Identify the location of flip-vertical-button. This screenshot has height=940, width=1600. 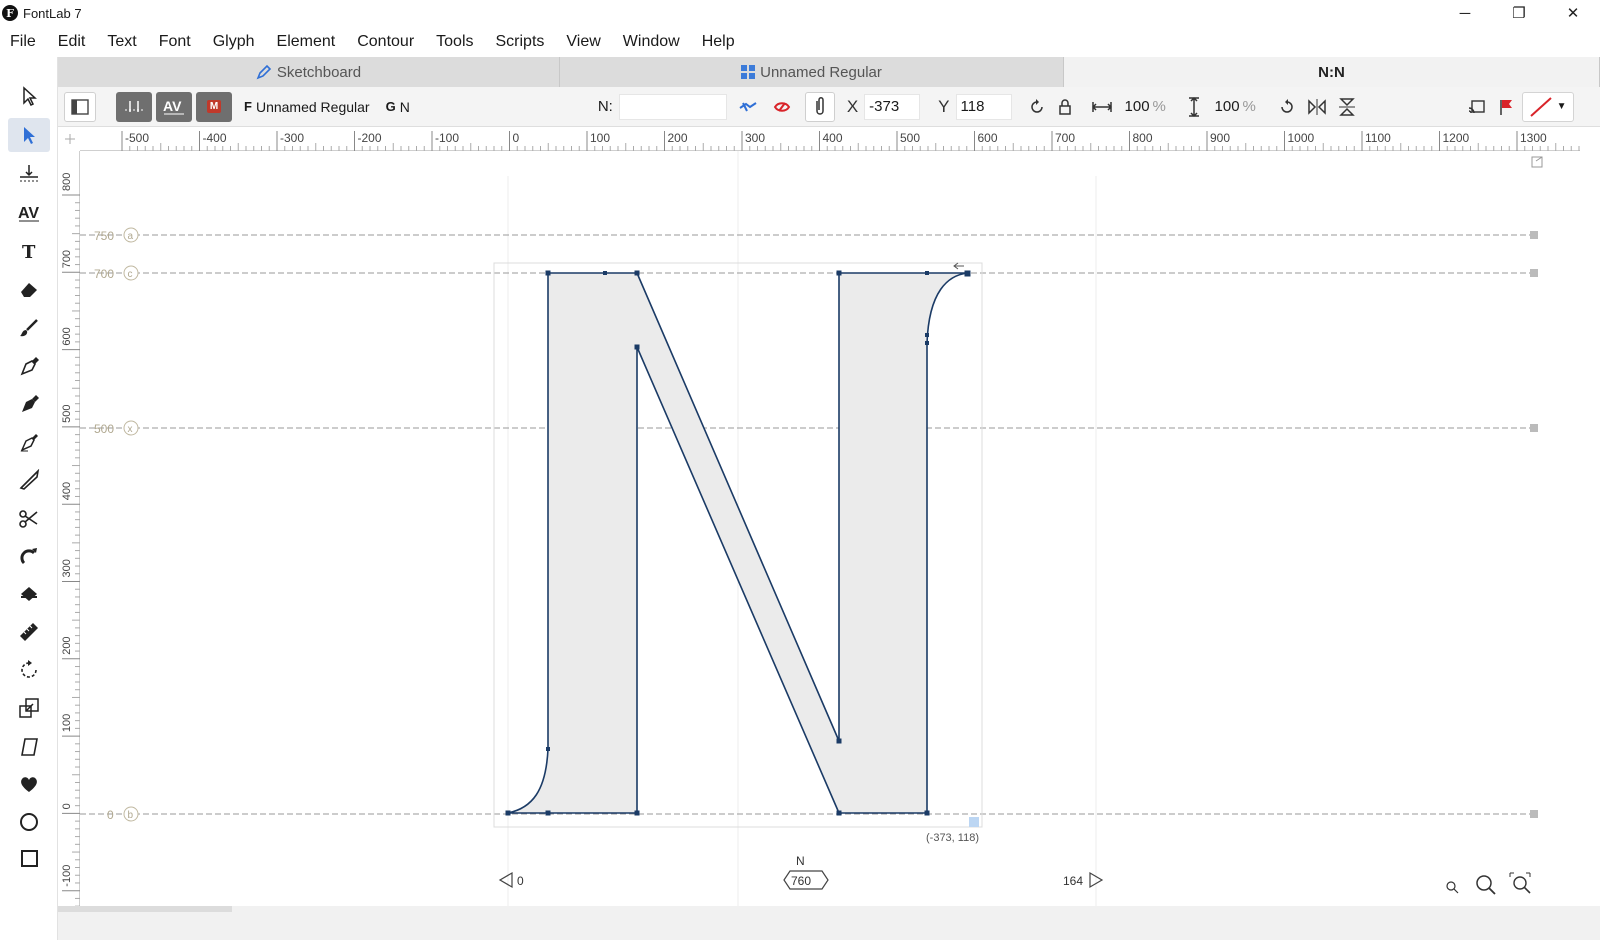
(1347, 107).